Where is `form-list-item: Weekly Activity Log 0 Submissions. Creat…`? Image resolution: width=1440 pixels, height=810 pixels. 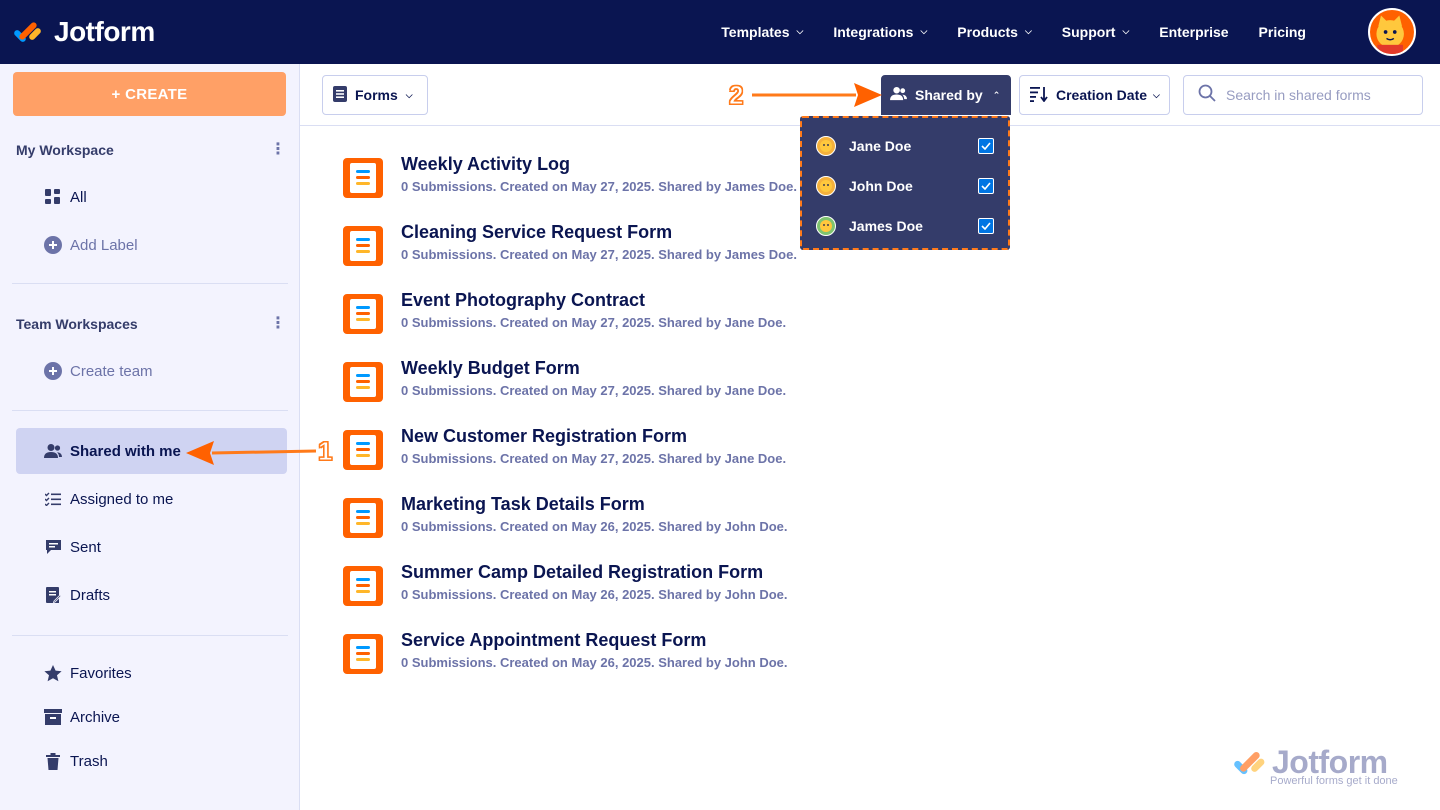
form-list-item: Weekly Activity Log 0 Submissions. Creat… is located at coordinates (643, 182).